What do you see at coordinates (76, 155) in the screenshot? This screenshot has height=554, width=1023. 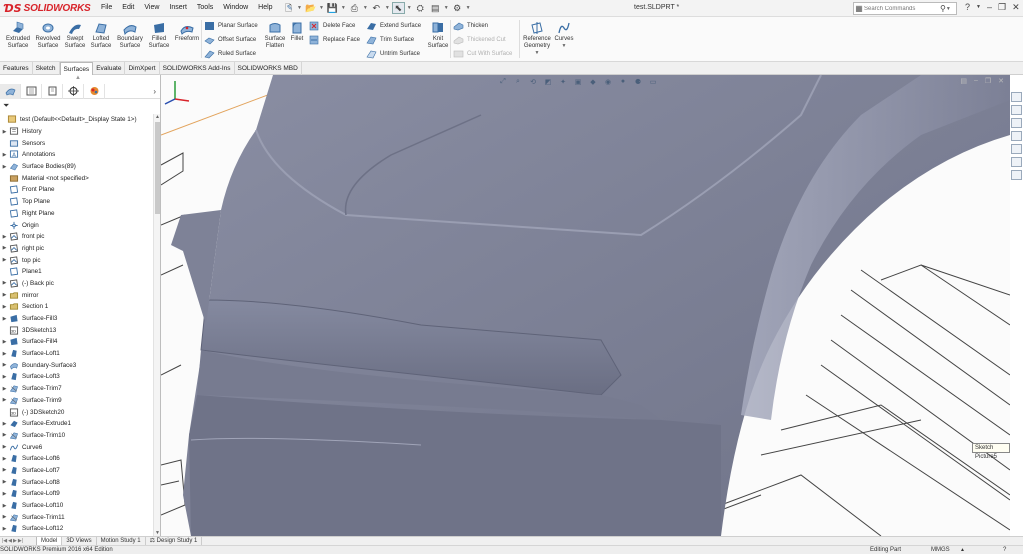 I see `tree-item: ▶ A Annotations` at bounding box center [76, 155].